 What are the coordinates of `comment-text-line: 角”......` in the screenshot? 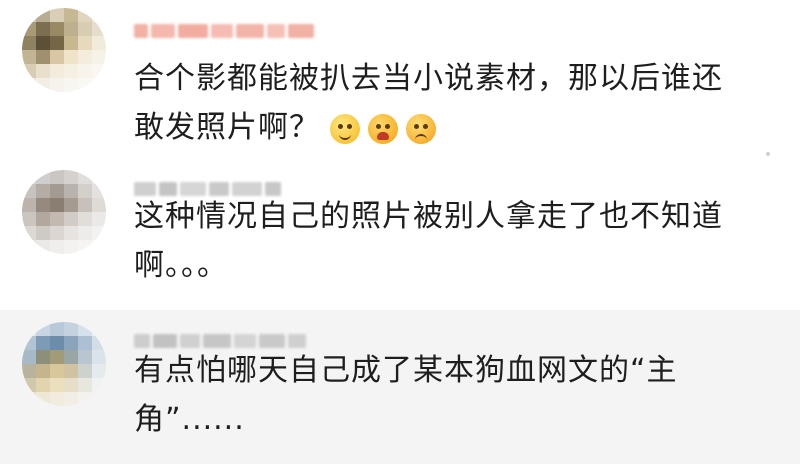 It's located at (189, 419).